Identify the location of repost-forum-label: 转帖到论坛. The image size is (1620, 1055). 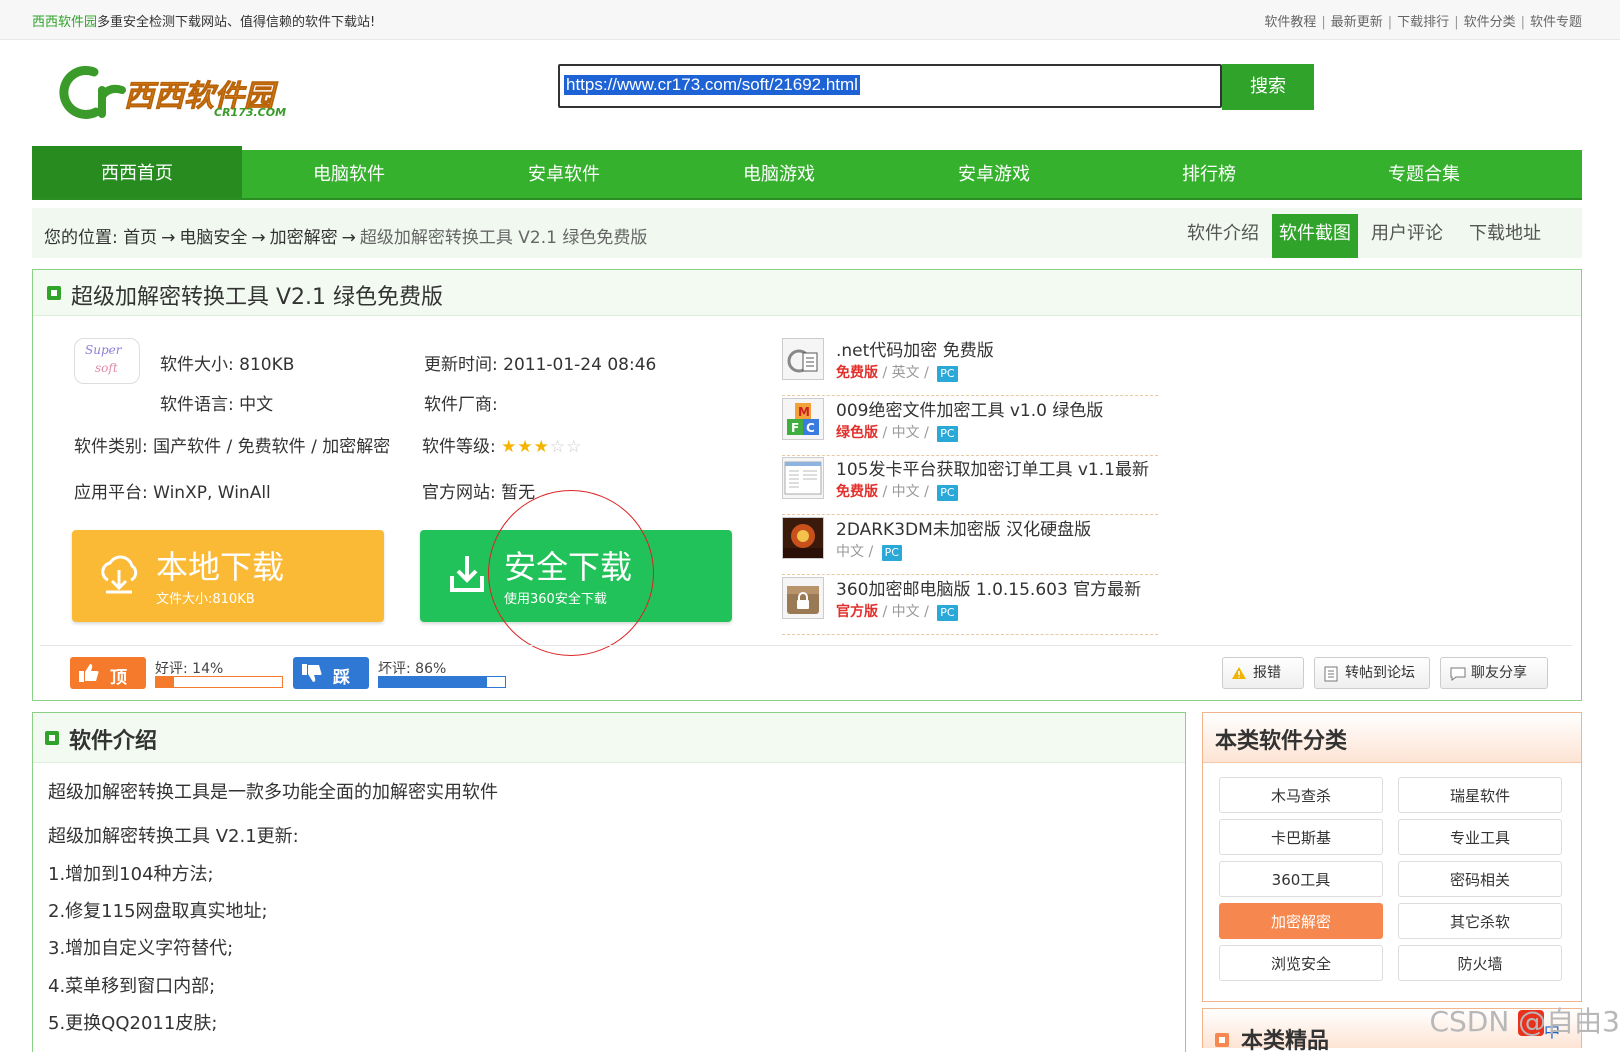
(1380, 673).